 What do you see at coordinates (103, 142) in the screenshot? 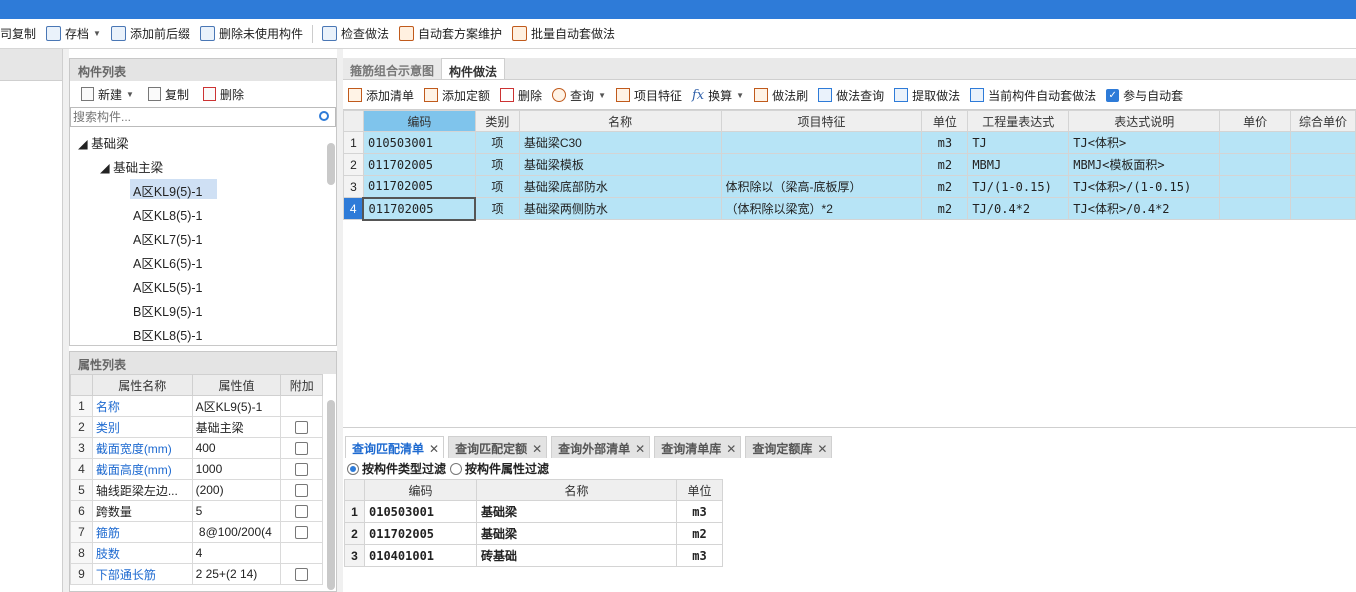
I see `tree-node-root: ◢ 基础梁` at bounding box center [103, 142].